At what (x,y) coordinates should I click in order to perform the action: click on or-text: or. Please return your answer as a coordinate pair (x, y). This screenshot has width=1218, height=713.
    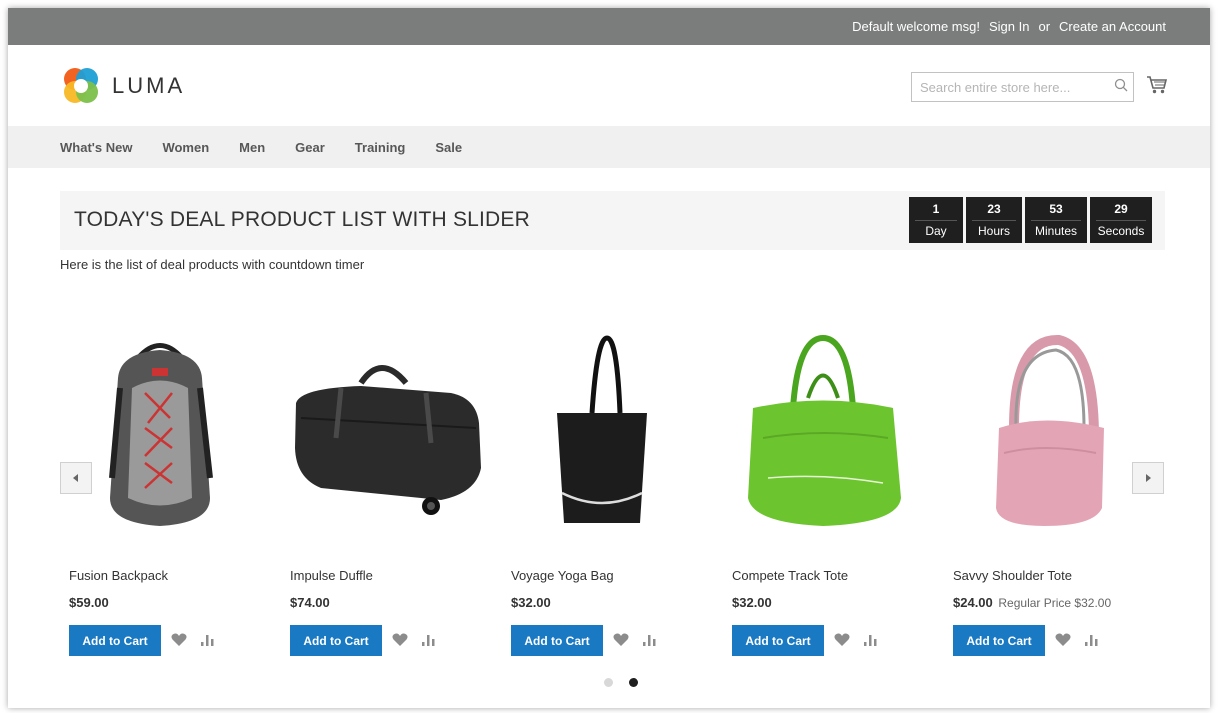
    Looking at the image, I should click on (1044, 26).